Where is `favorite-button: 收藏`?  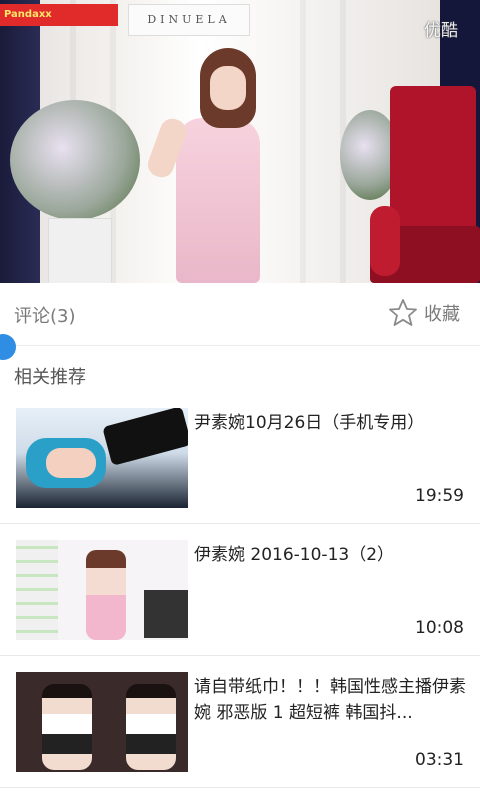
favorite-button: 收藏 is located at coordinates (424, 313).